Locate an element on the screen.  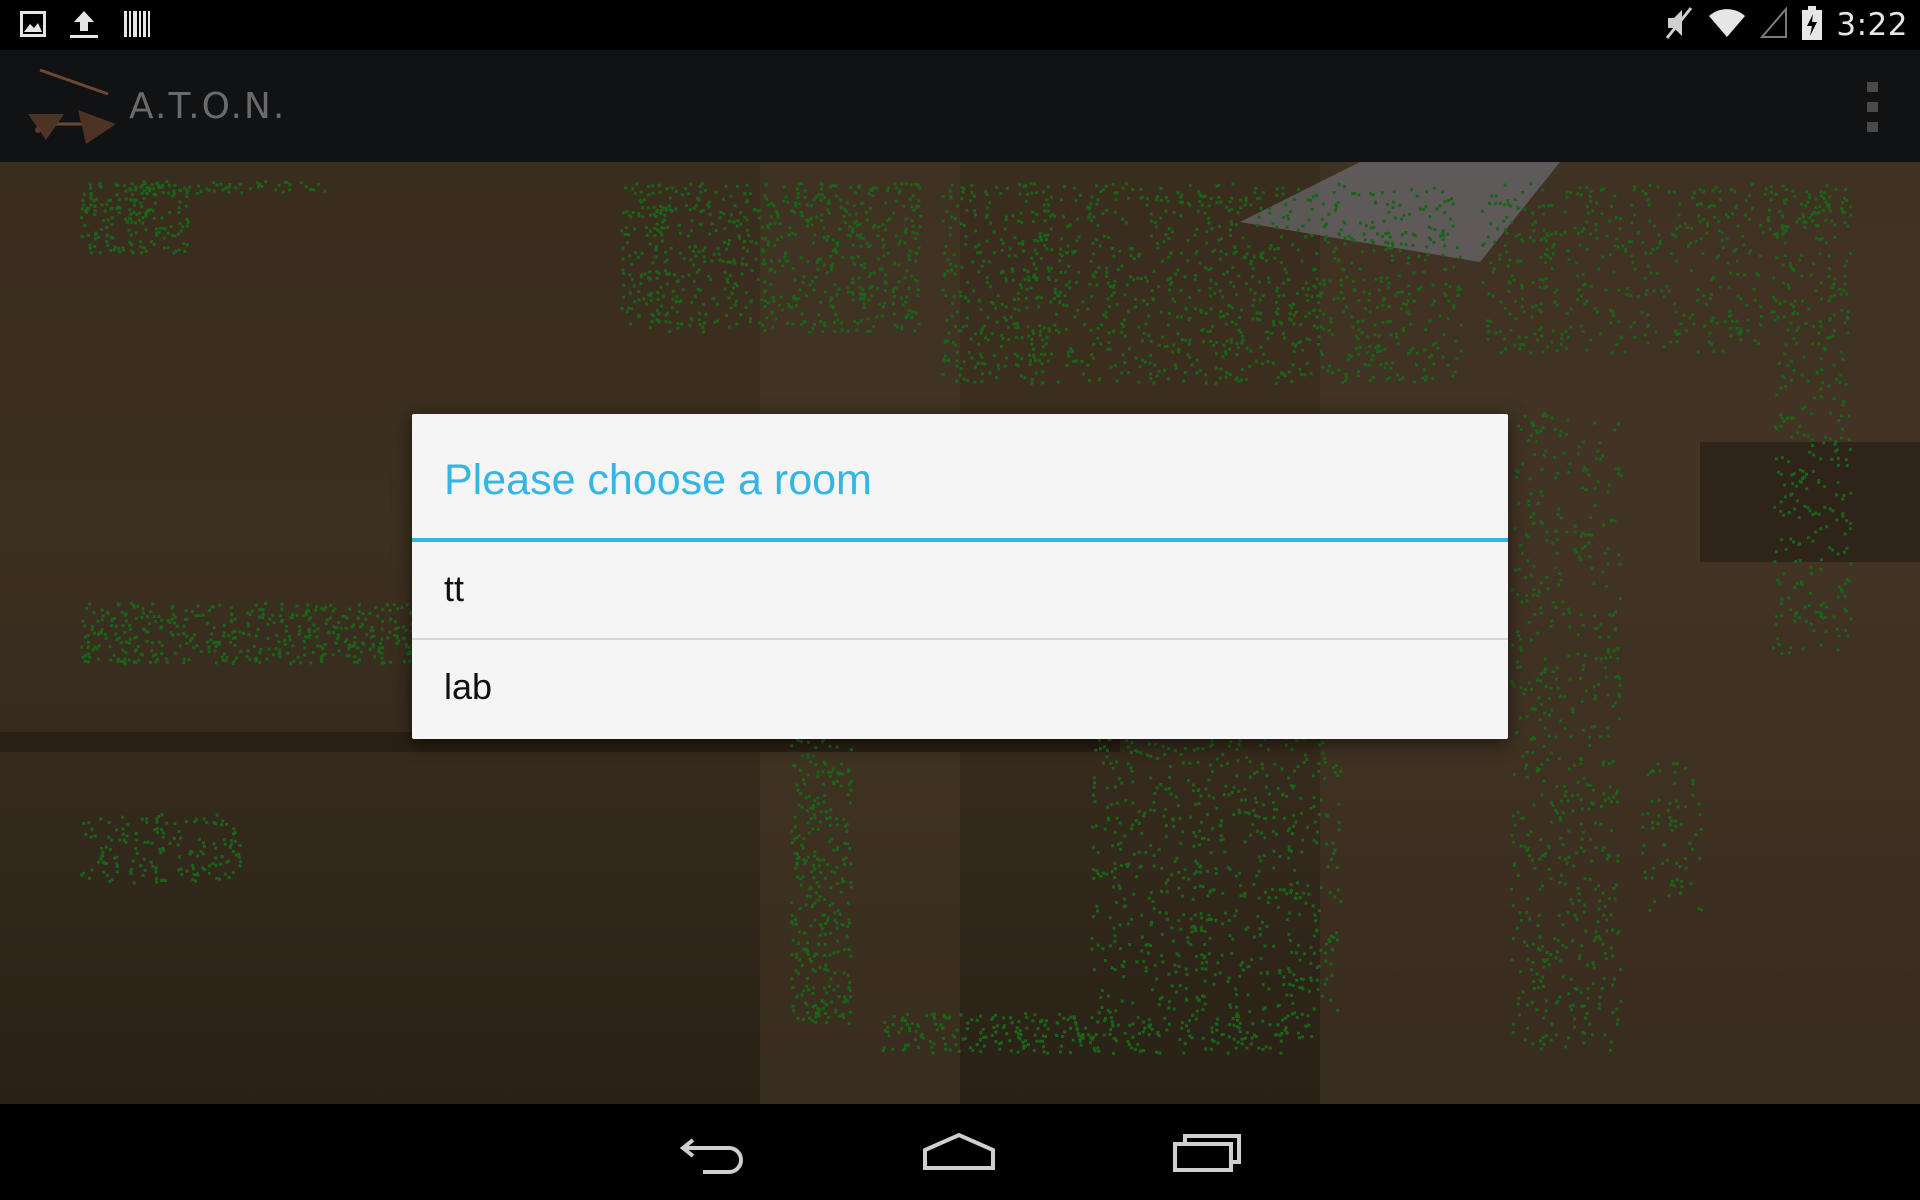
system-icons: 3:22 is located at coordinates (1786, 25).